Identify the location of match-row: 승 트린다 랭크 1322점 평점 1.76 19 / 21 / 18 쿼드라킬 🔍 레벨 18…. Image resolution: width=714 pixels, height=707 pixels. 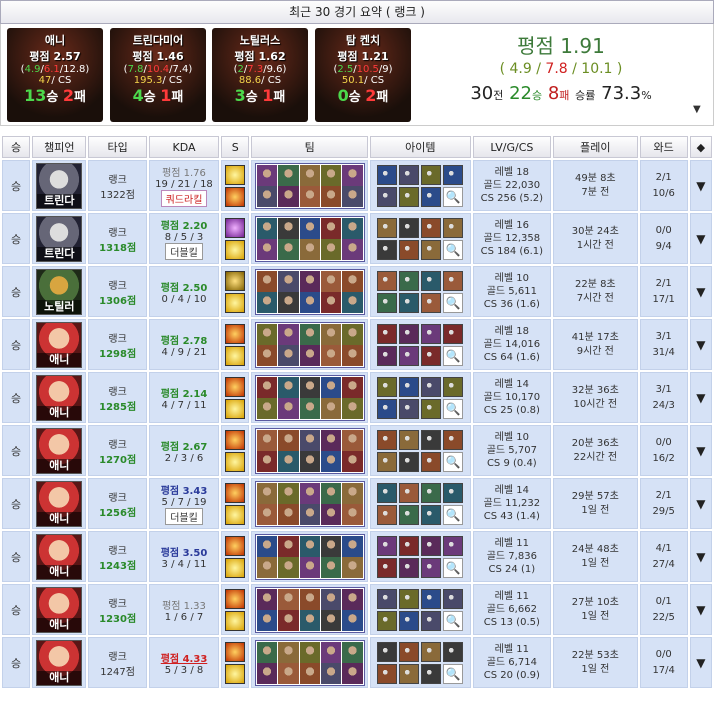
(357, 185).